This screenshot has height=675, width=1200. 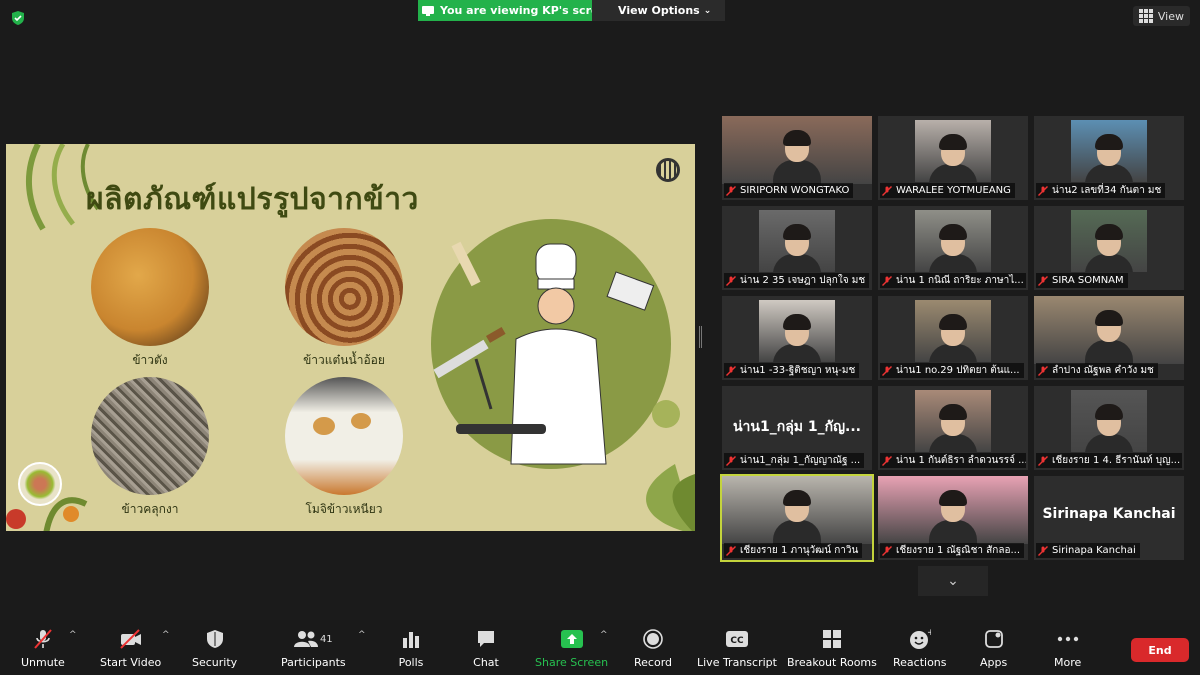 I want to click on apps-label: Apps, so click(x=994, y=662).